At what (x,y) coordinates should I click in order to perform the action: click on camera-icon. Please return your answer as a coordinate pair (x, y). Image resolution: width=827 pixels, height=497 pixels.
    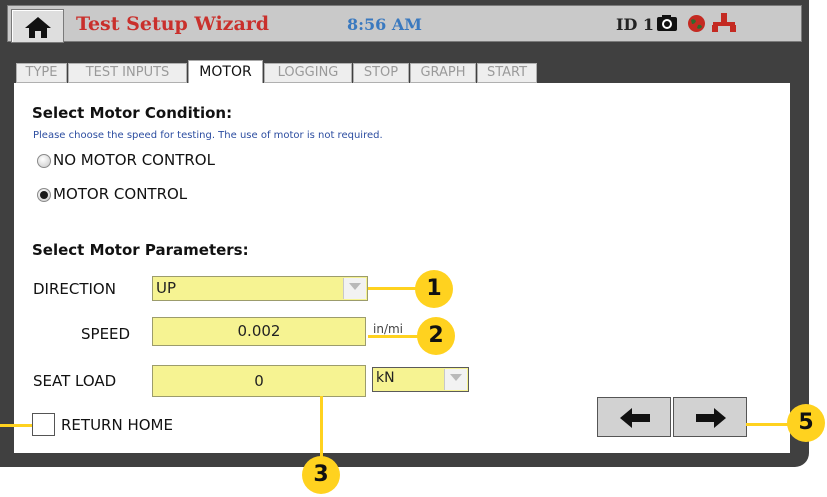
    Looking at the image, I should click on (667, 23).